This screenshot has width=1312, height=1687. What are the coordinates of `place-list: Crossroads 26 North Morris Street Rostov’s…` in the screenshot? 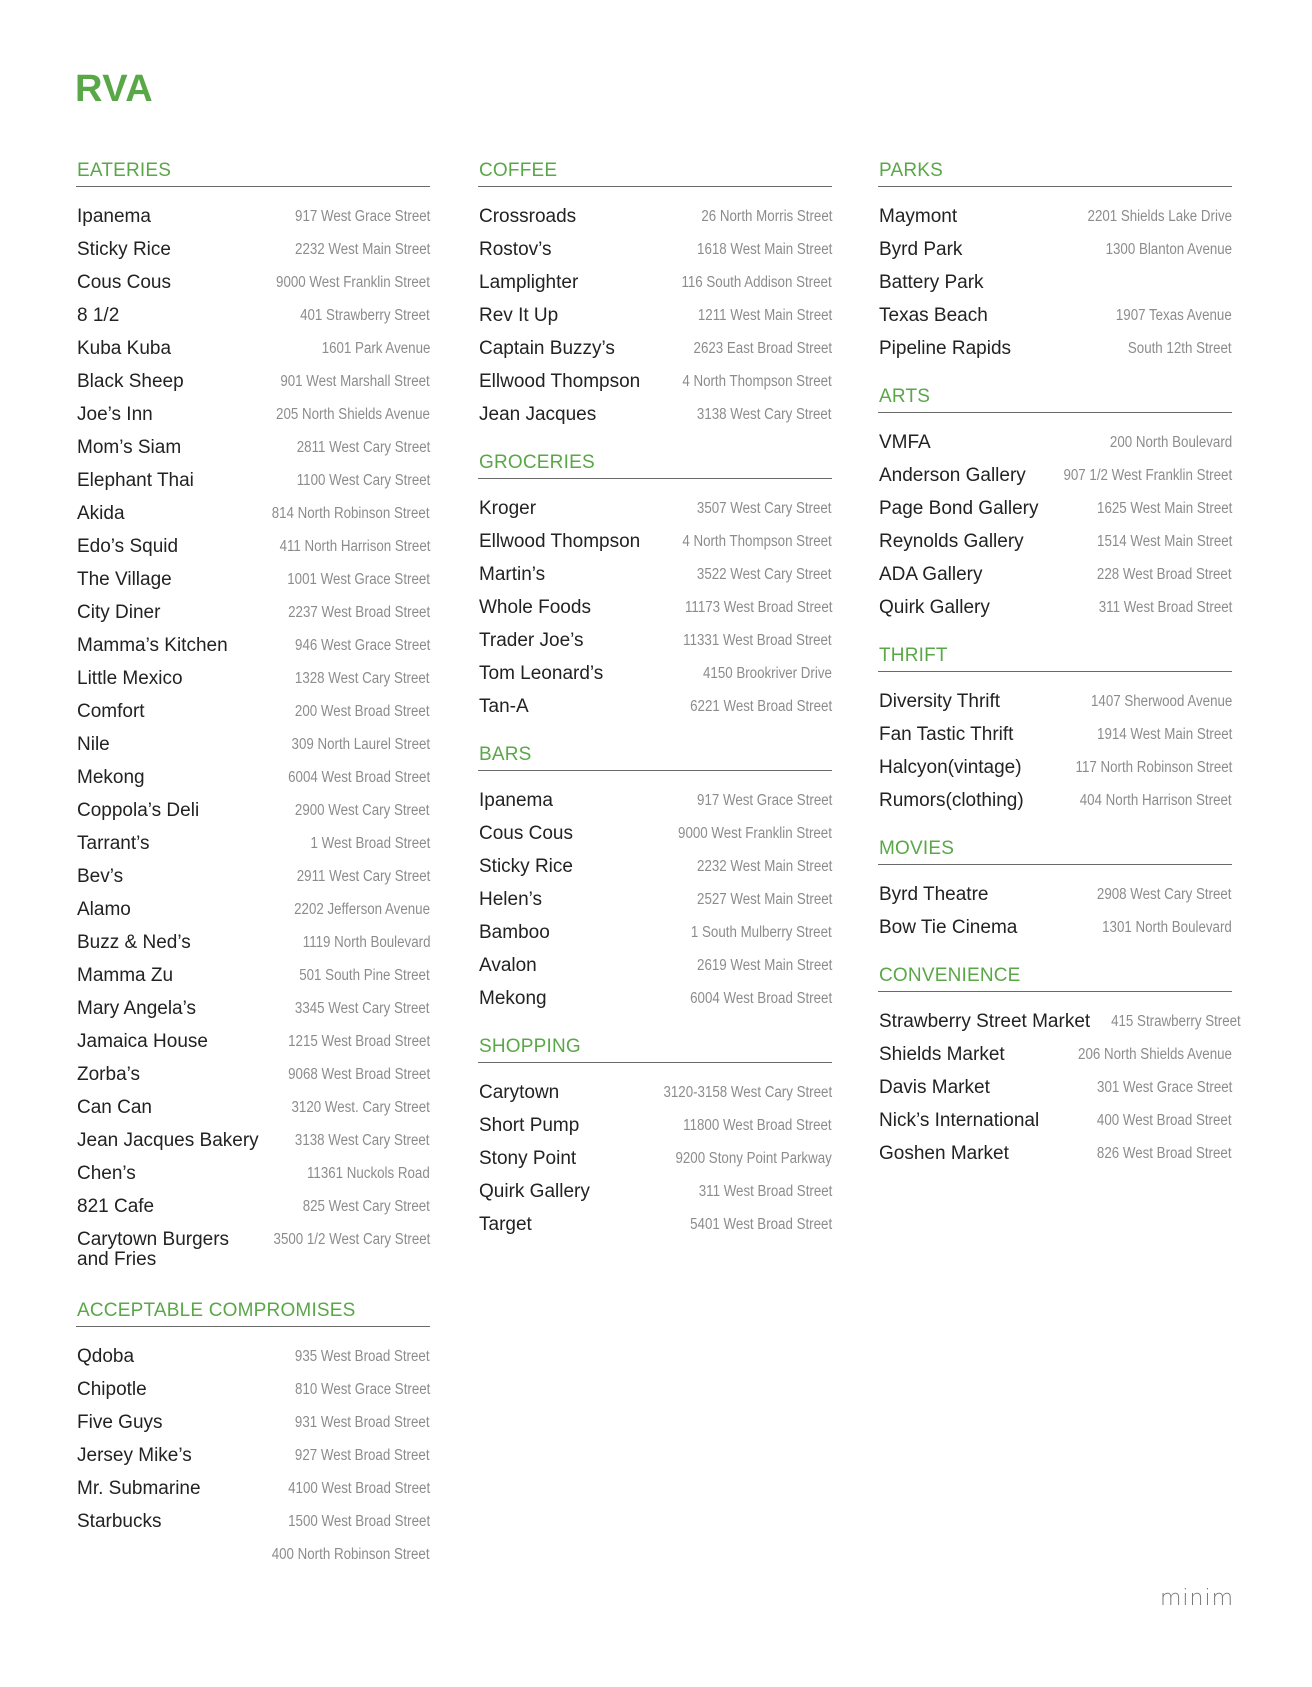 It's located at (655, 322).